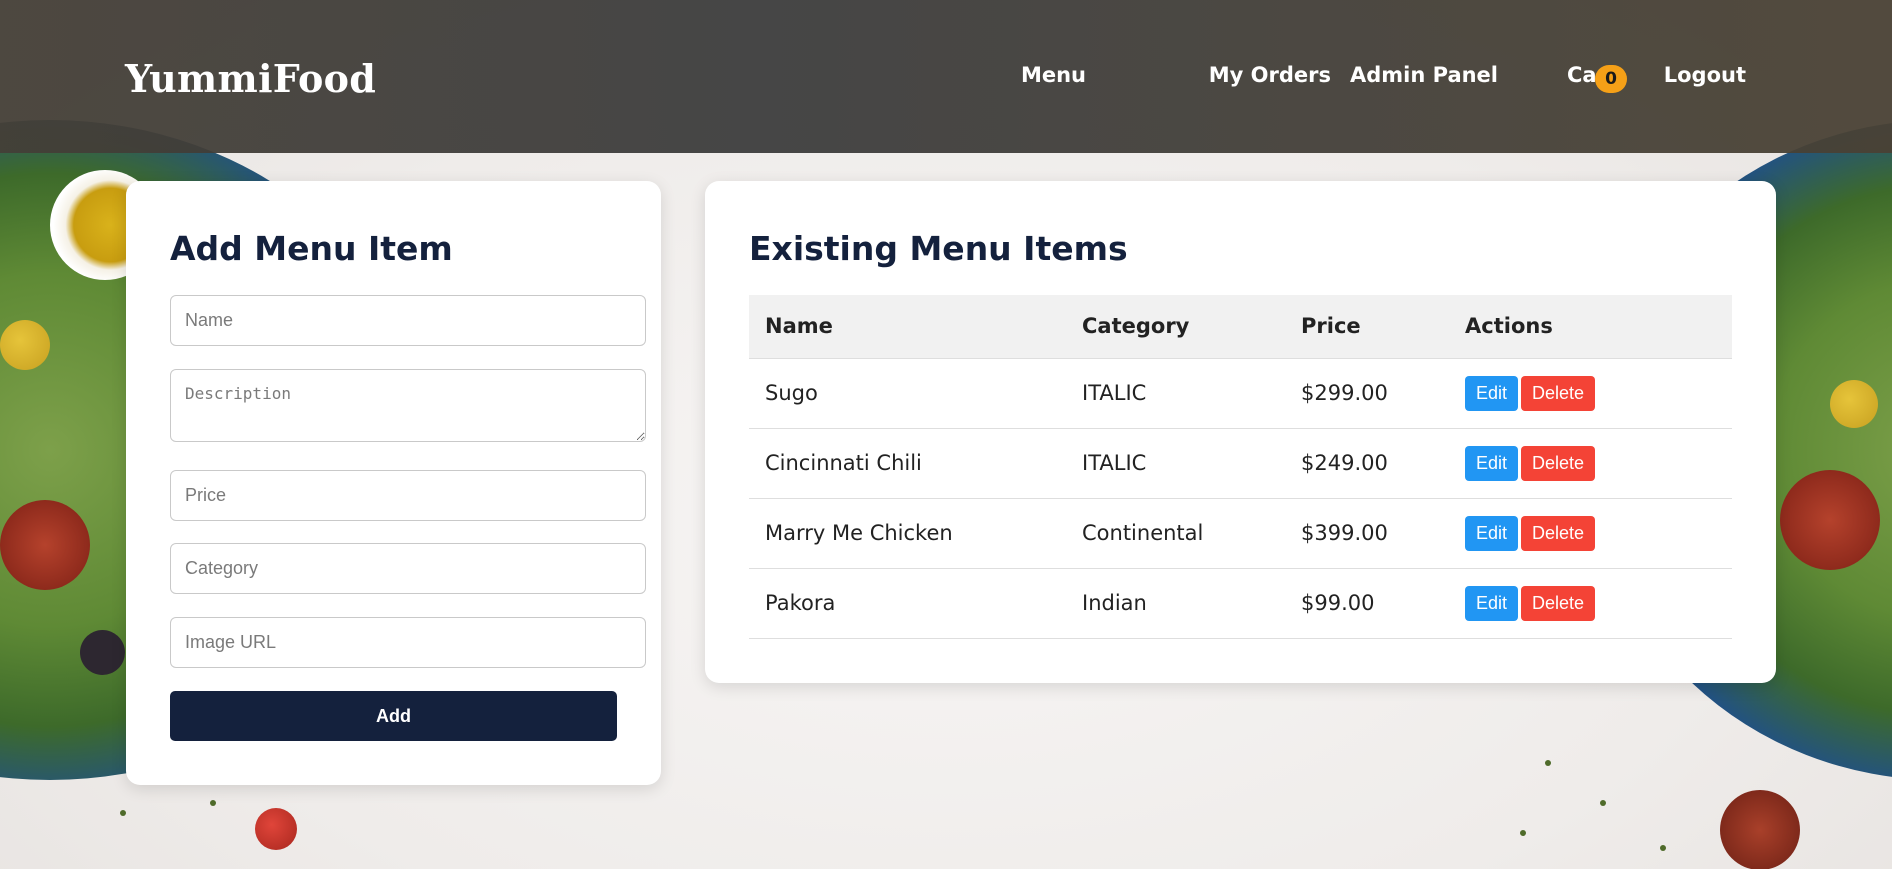 The image size is (1892, 869). I want to click on price-input, so click(408, 495).